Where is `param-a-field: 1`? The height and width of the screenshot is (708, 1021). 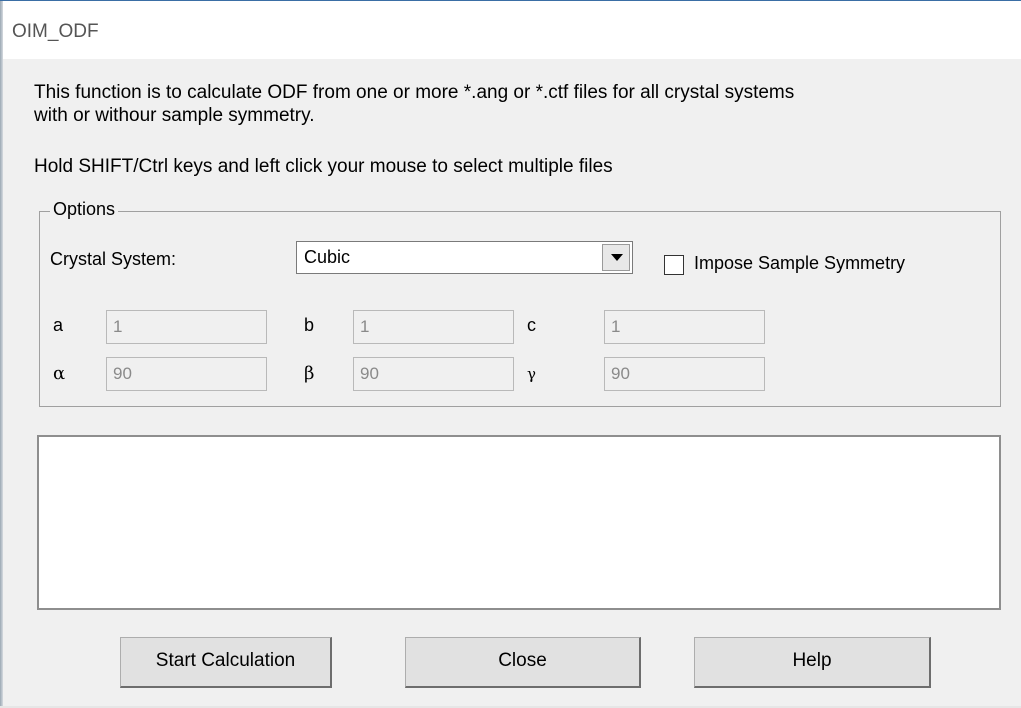
param-a-field: 1 is located at coordinates (186, 327).